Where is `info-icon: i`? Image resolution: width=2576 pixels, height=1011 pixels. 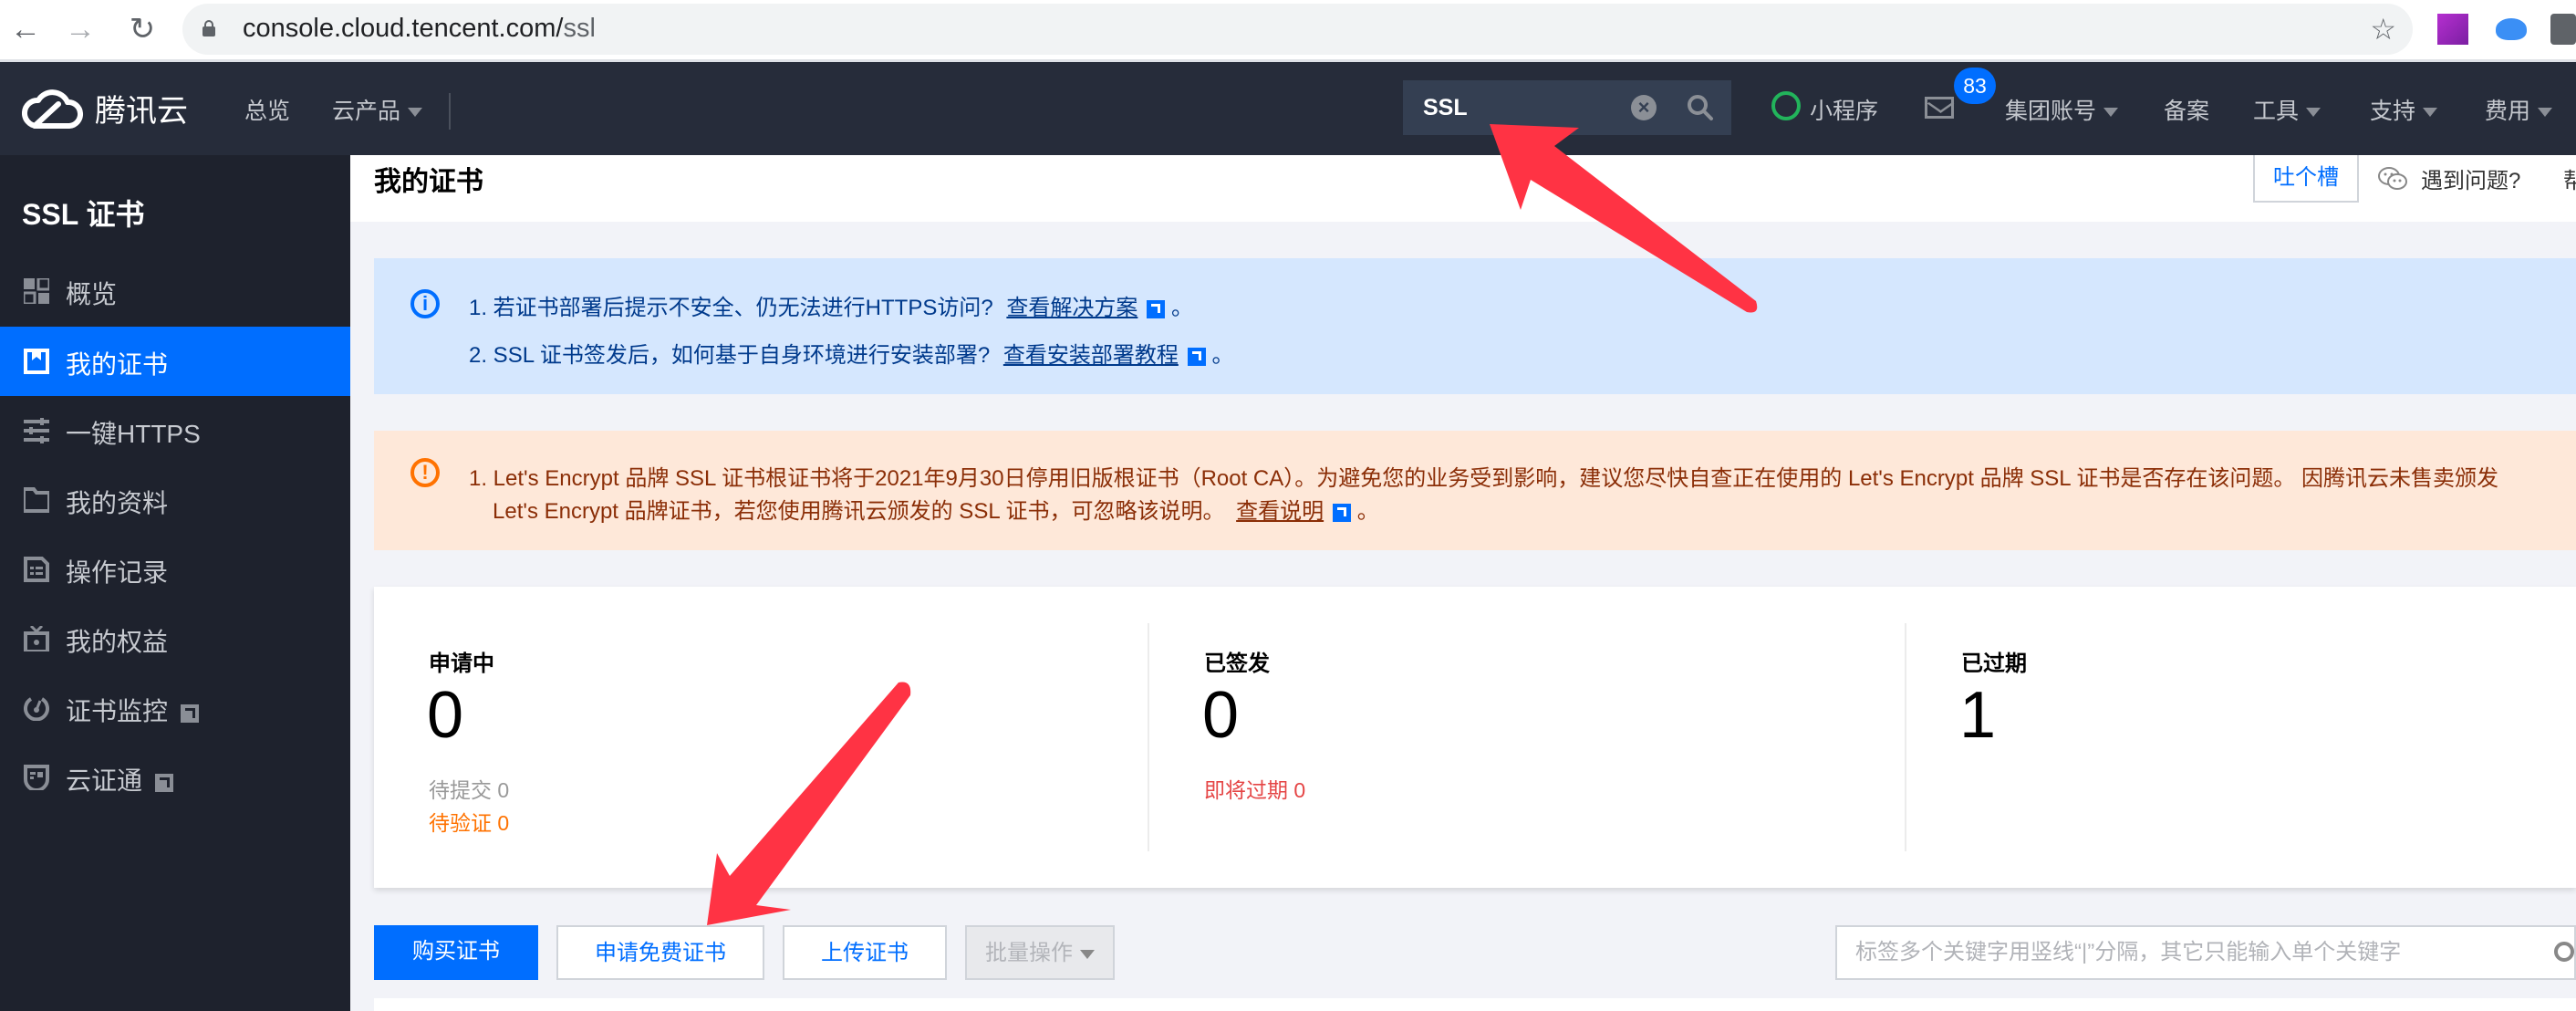 info-icon: i is located at coordinates (425, 303).